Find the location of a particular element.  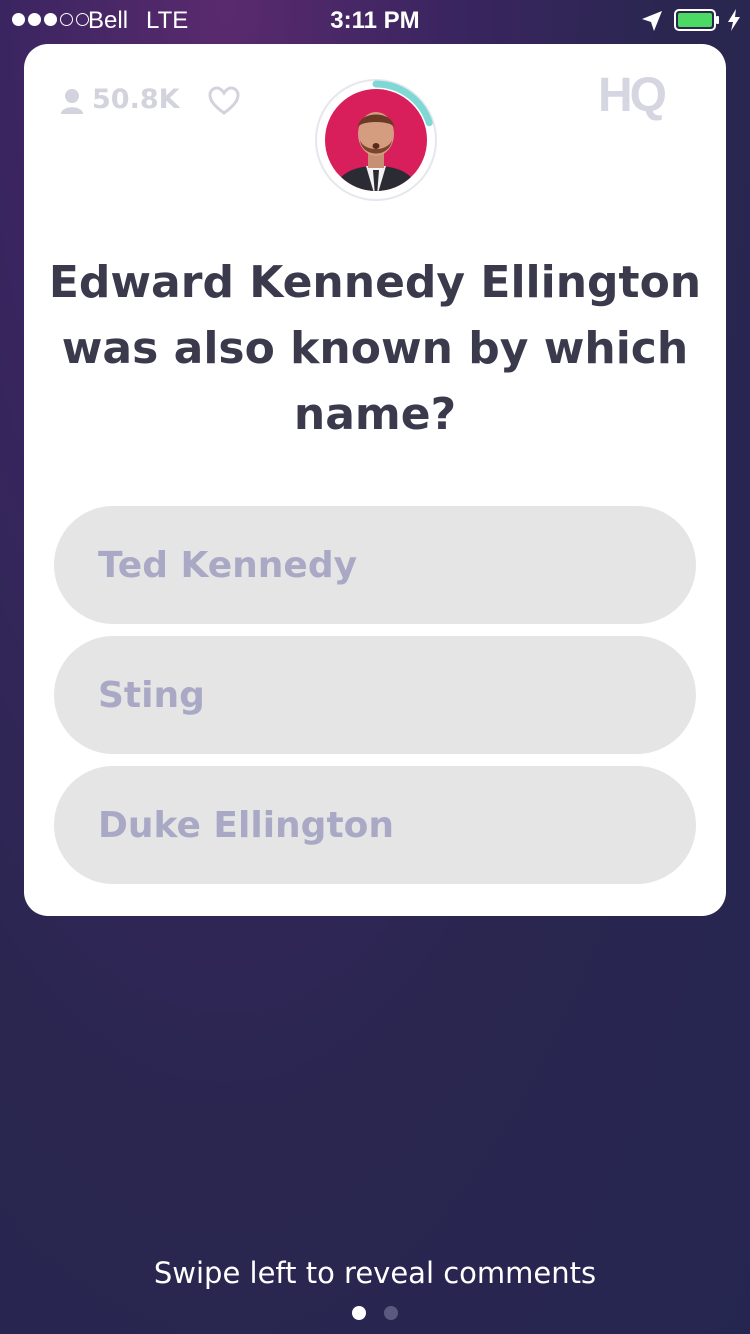

status-bar: Bell LTE 3:11 PM is located at coordinates (375, 20).